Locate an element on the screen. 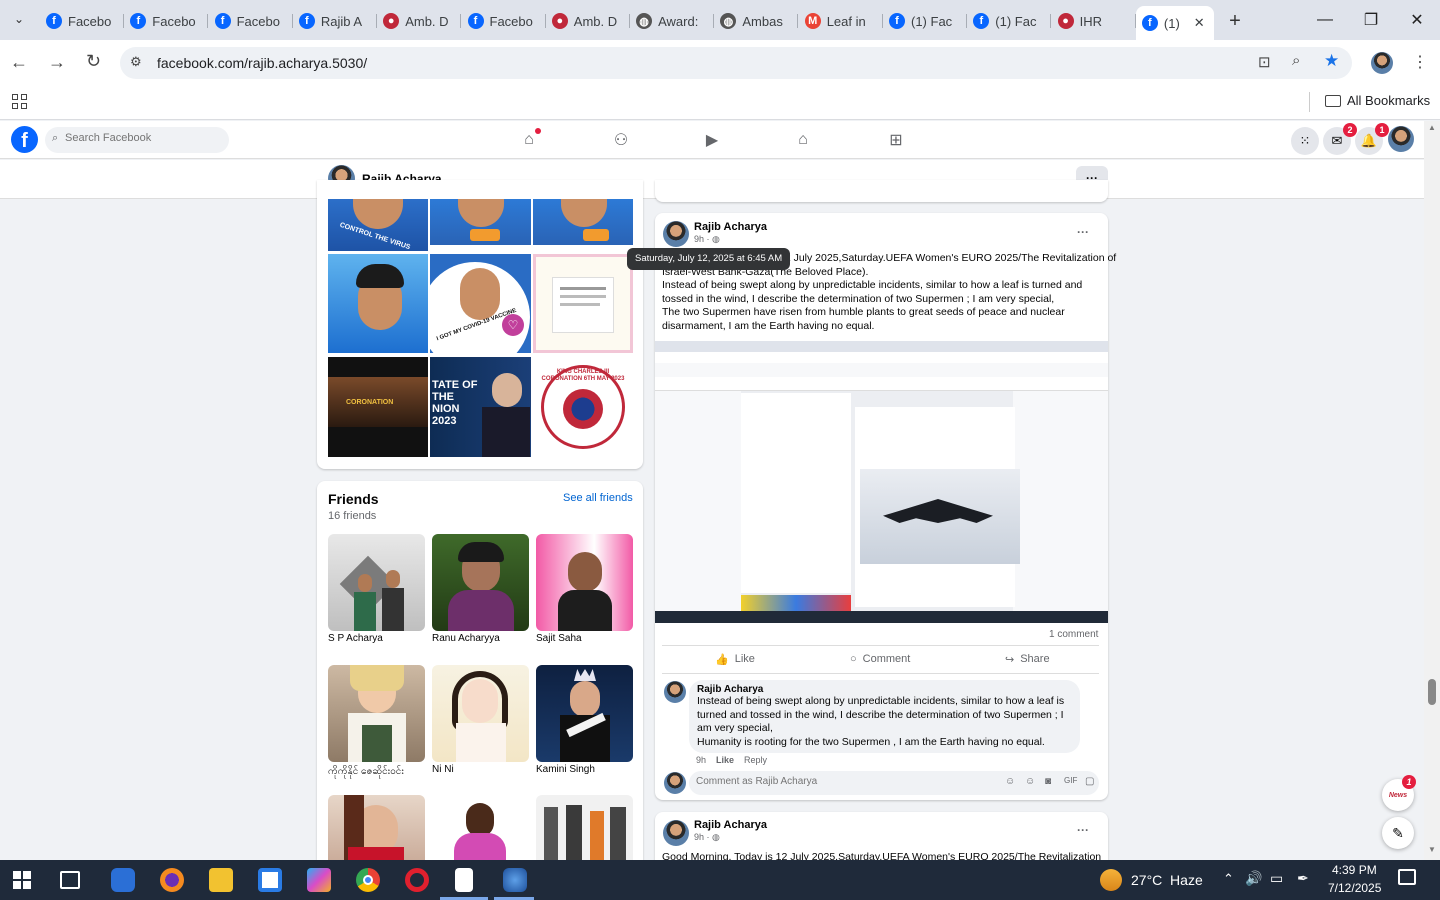 This screenshot has height=900, width=1440. friend-name-3: Sajit Saha is located at coordinates (559, 638).